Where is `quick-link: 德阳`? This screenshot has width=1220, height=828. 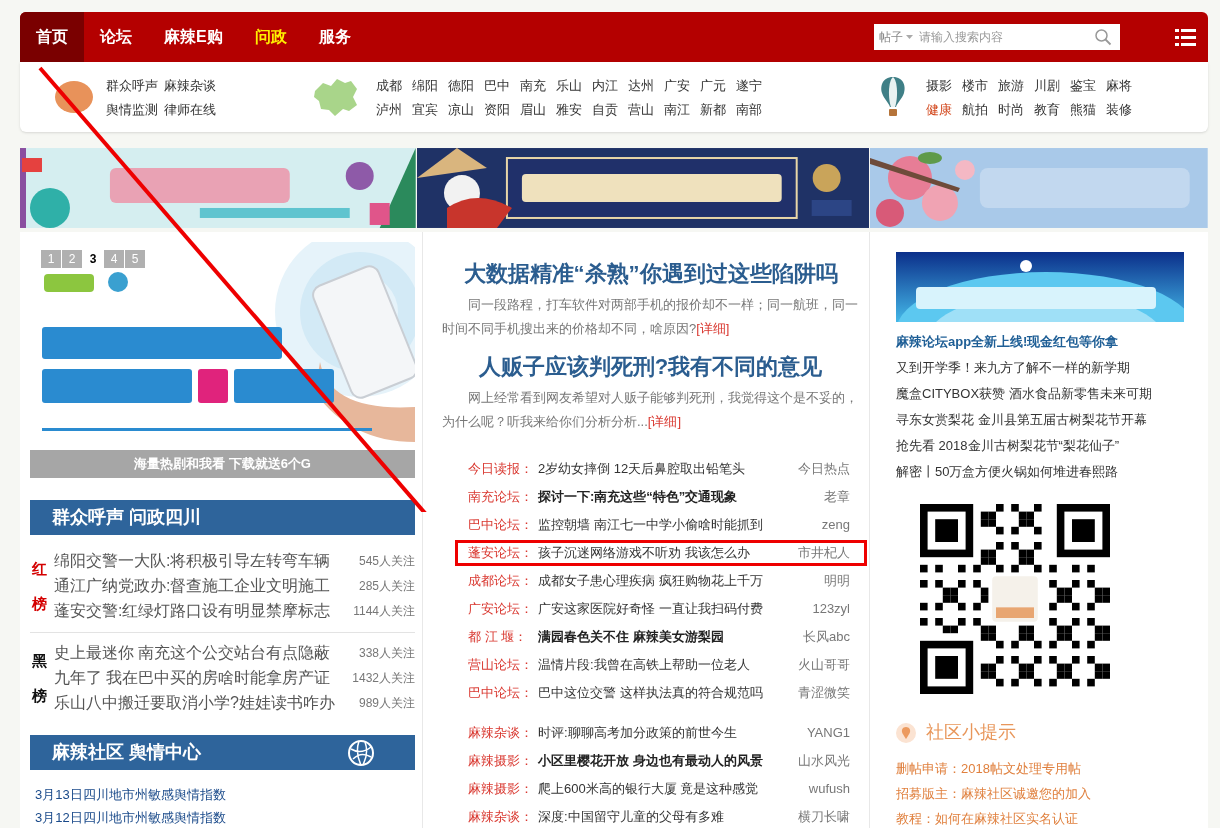 quick-link: 德阳 is located at coordinates (461, 85).